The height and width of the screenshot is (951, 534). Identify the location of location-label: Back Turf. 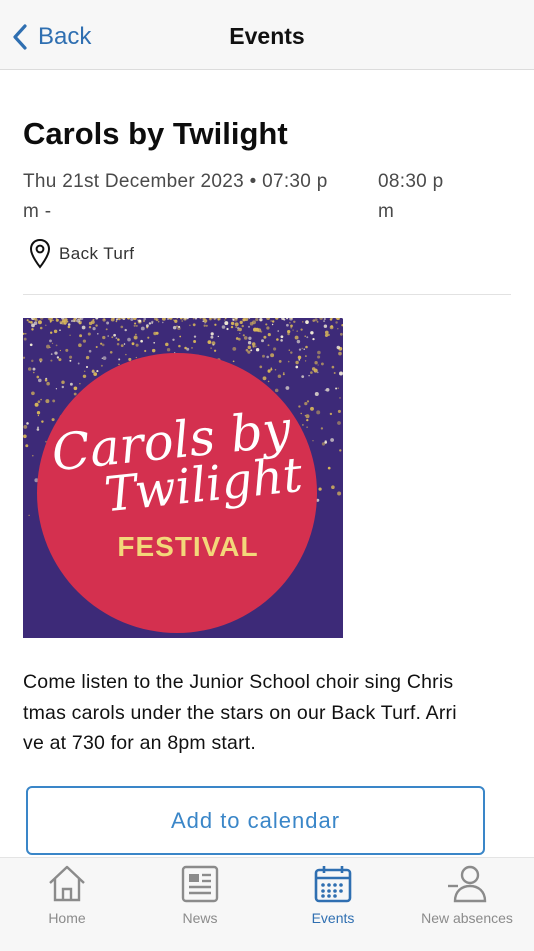
(97, 253).